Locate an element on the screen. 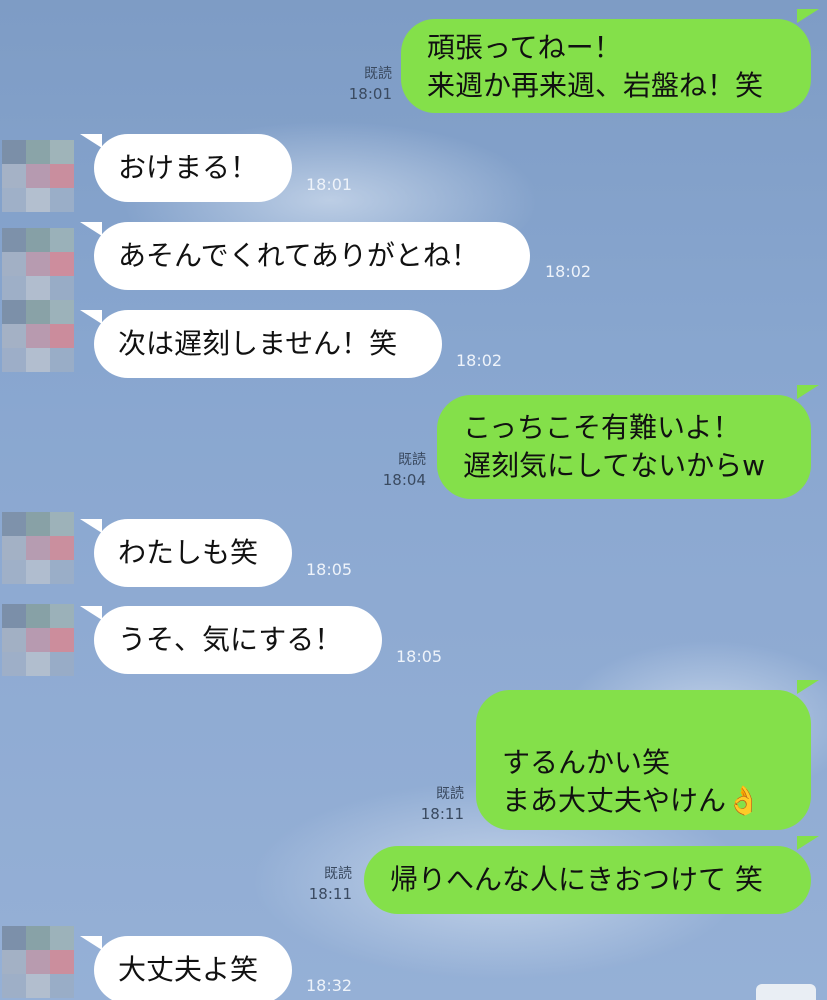 The width and height of the screenshot is (827, 1000). message-meta: 18:32 is located at coordinates (329, 986).